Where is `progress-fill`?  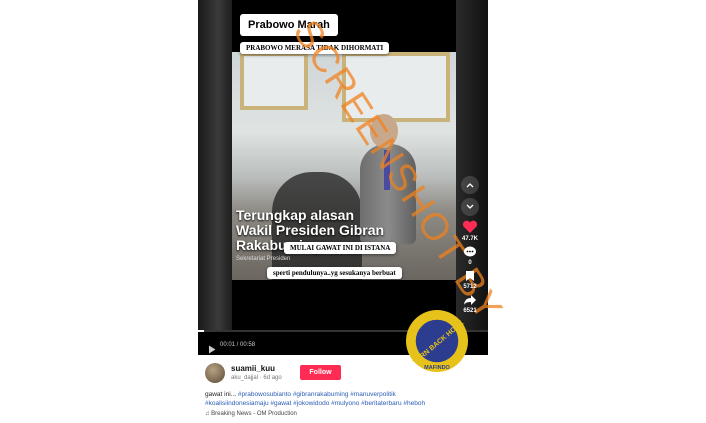
progress-fill is located at coordinates (201, 331).